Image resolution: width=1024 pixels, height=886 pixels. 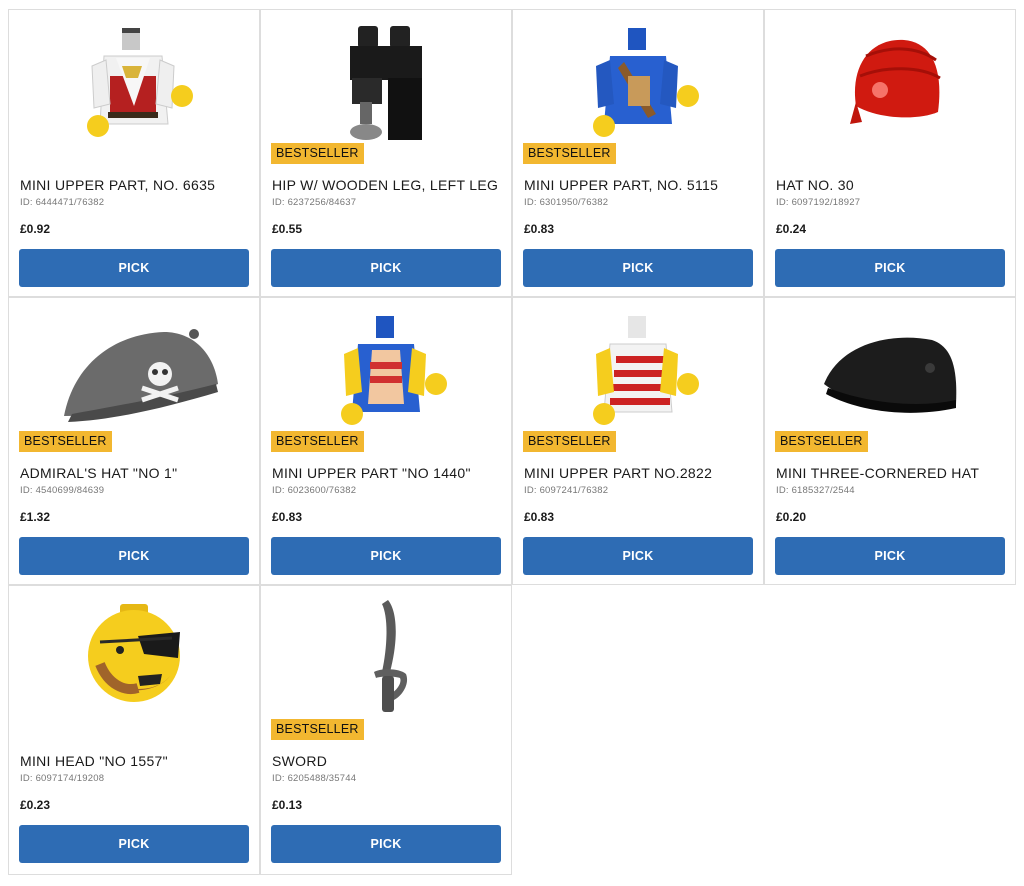 What do you see at coordinates (385, 185) in the screenshot?
I see `product-name: HIP W/ WOODEN LEG, LEFT LEG` at bounding box center [385, 185].